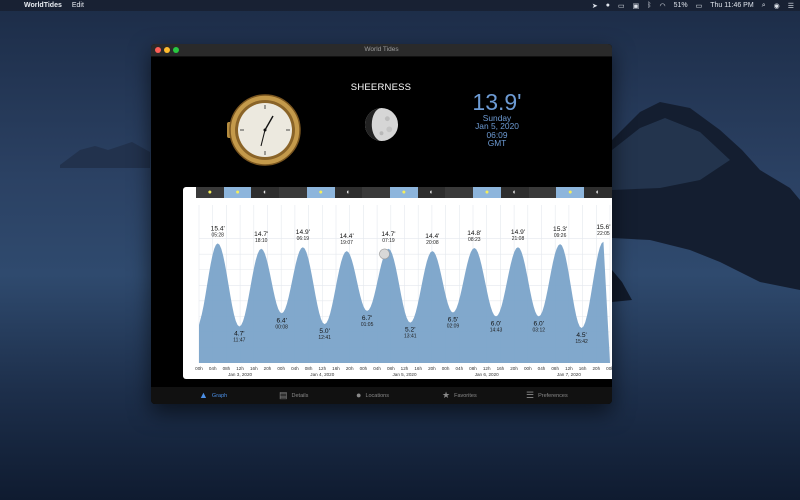  Describe the element at coordinates (381, 87) in the screenshot. I see `station-name: SHEERNESS` at that location.